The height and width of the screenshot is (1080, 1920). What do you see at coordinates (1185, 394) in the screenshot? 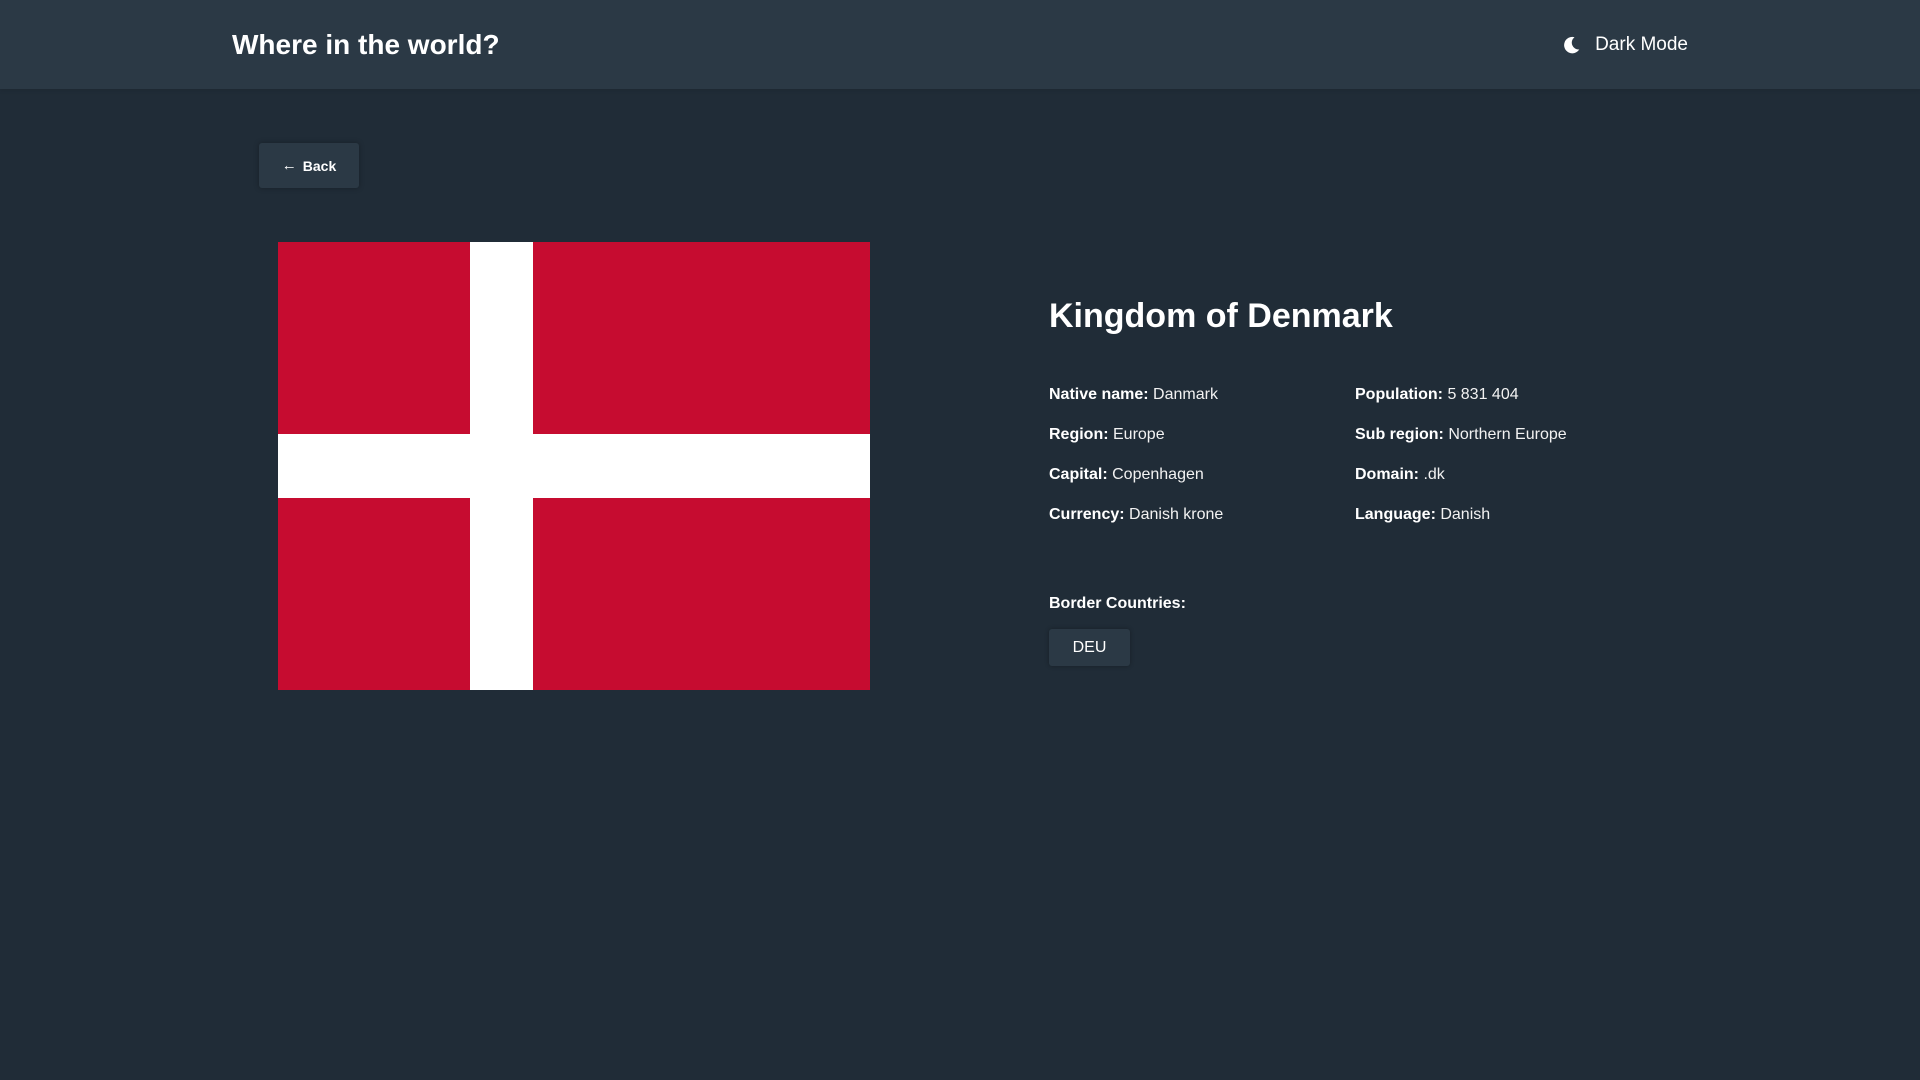
I see `detail-value: Danmark` at bounding box center [1185, 394].